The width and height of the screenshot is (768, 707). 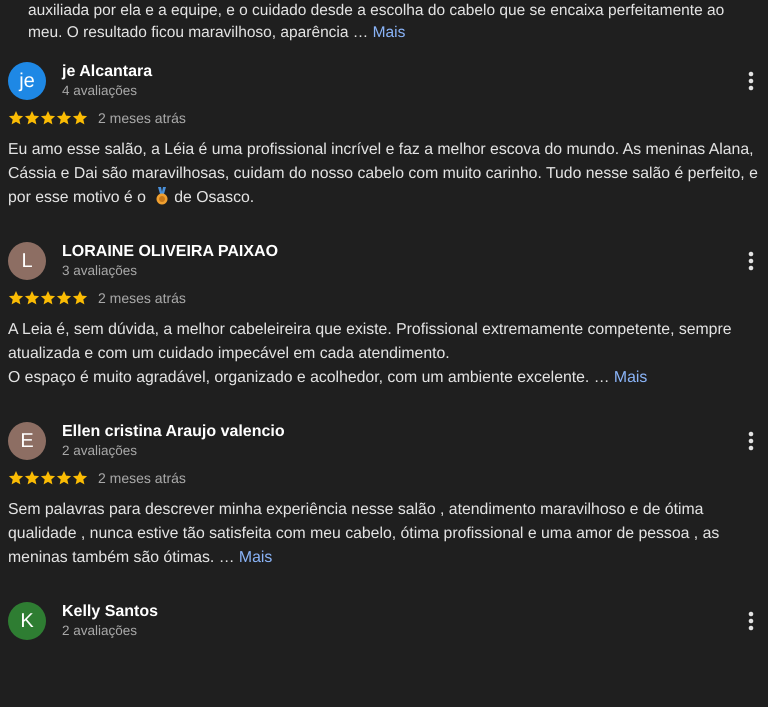 I want to click on avatar: E, so click(x=27, y=441).